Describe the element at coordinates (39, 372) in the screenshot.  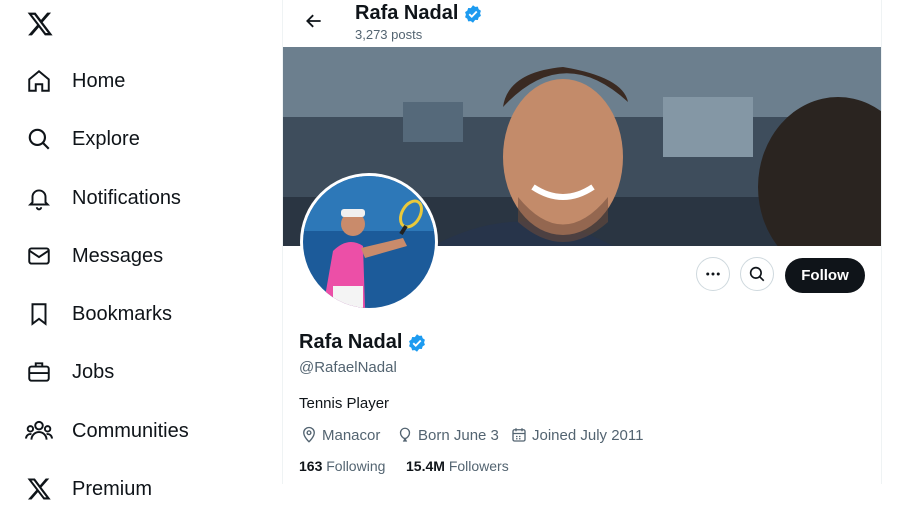
I see `briefcase-icon` at that location.